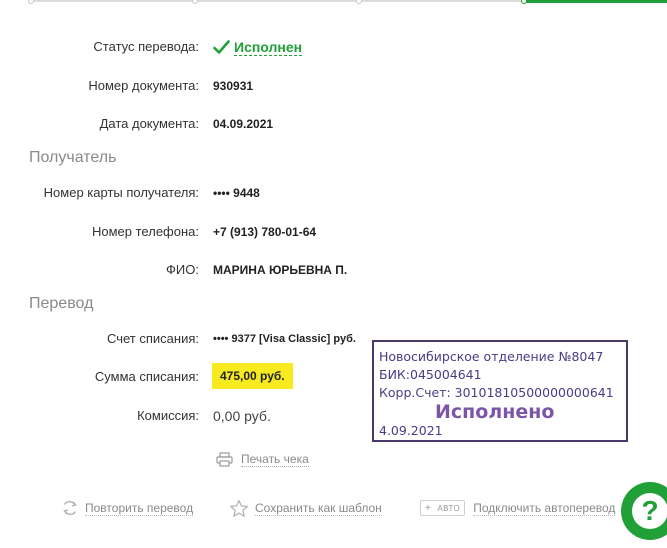  What do you see at coordinates (243, 124) in the screenshot?
I see `doc-date-value: 04.09.2021` at bounding box center [243, 124].